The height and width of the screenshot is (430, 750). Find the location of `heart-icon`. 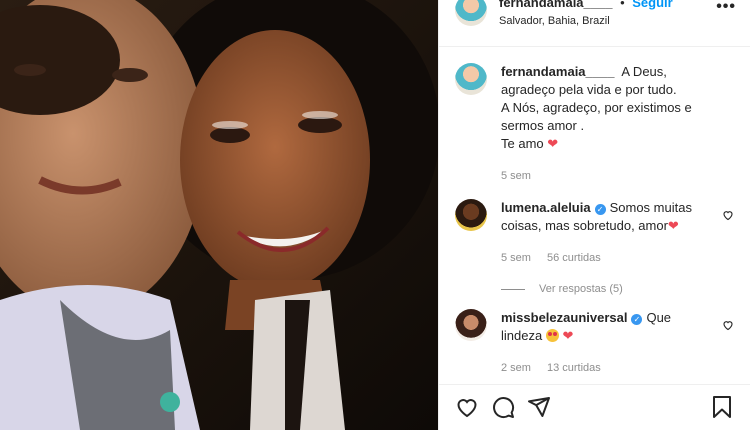

heart-icon is located at coordinates (467, 407).